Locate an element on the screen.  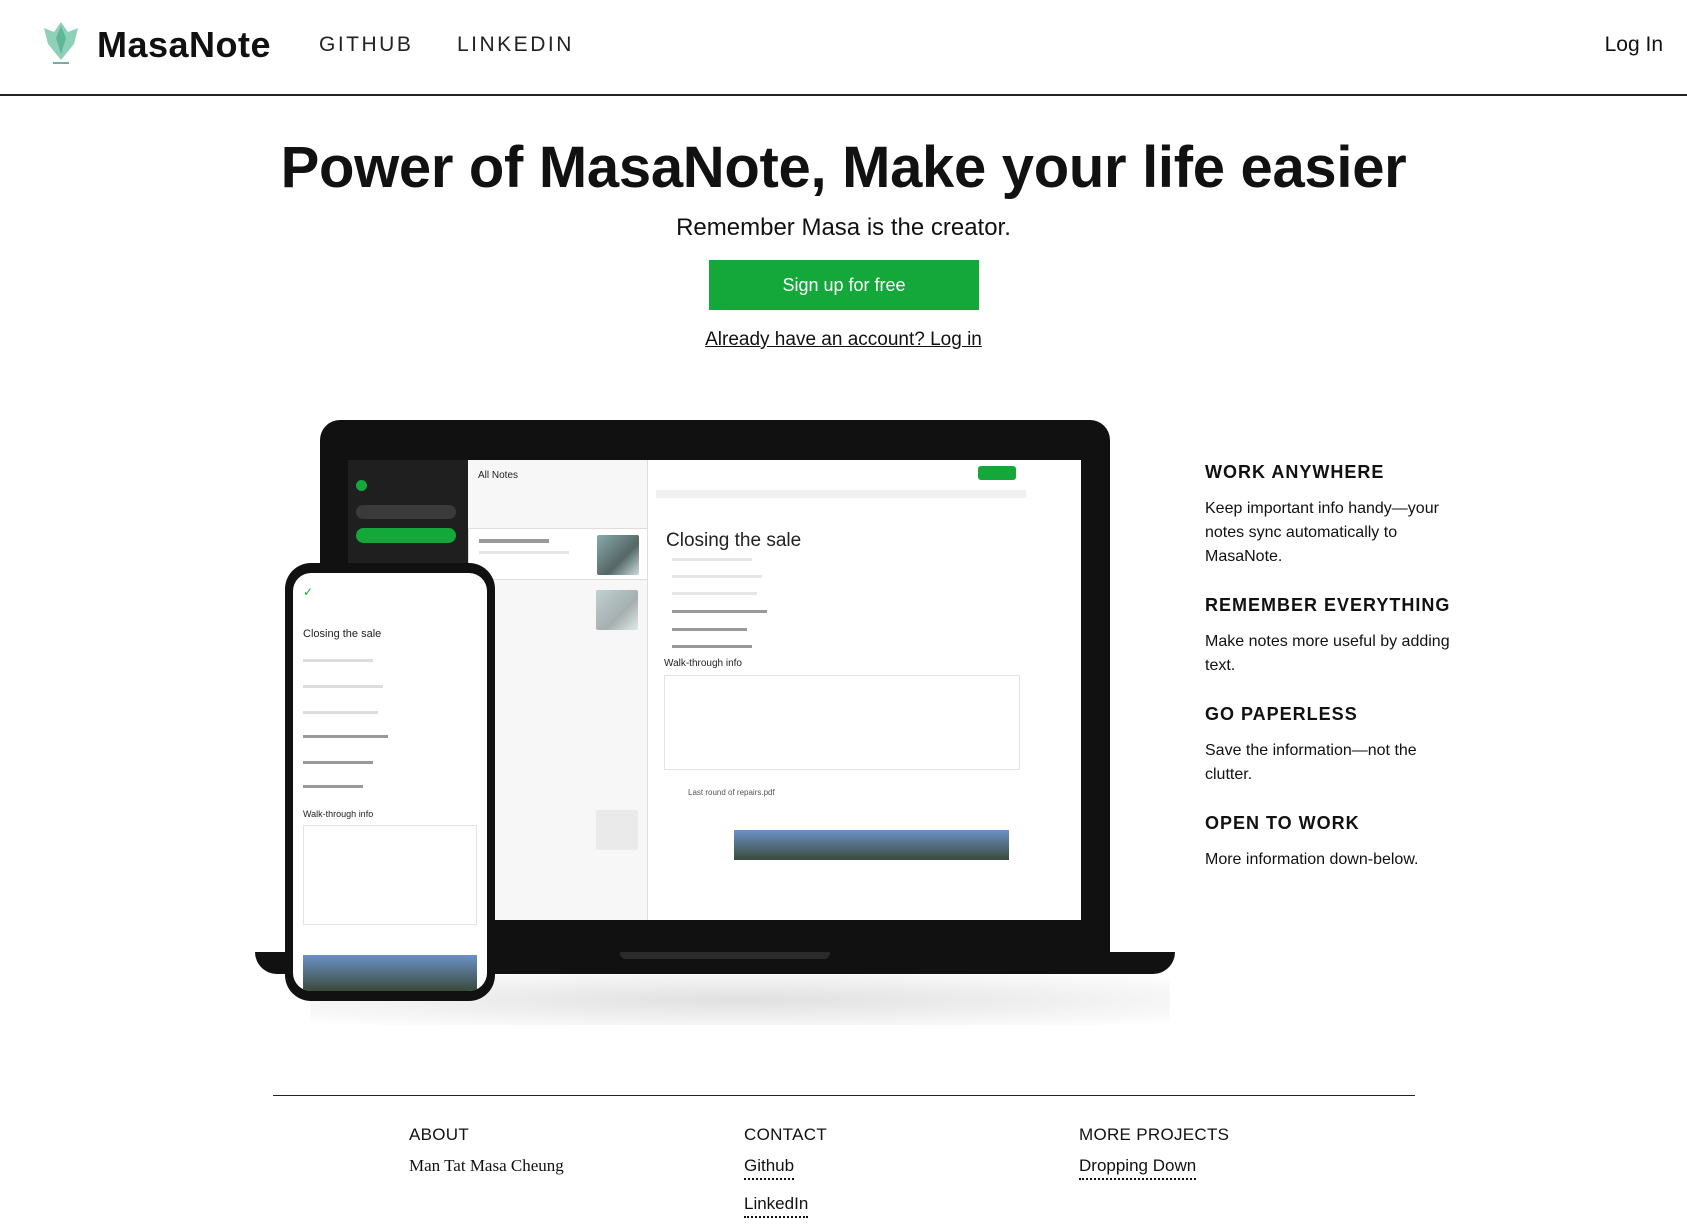
phone-walkthrough-heading: Walk-through info is located at coordinates (338, 814).